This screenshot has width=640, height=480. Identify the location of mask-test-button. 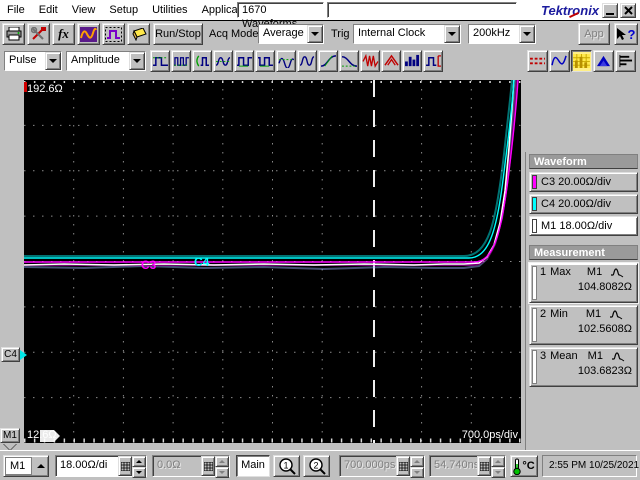
(603, 61).